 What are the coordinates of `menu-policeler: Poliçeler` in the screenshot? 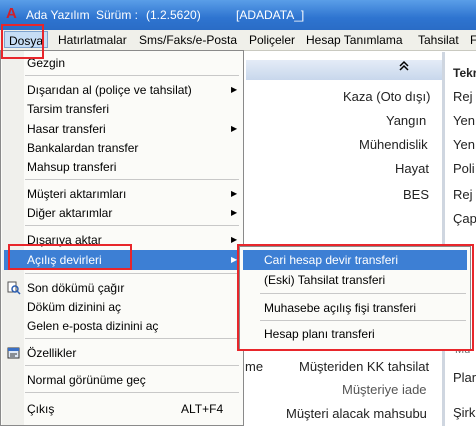 It's located at (272, 40).